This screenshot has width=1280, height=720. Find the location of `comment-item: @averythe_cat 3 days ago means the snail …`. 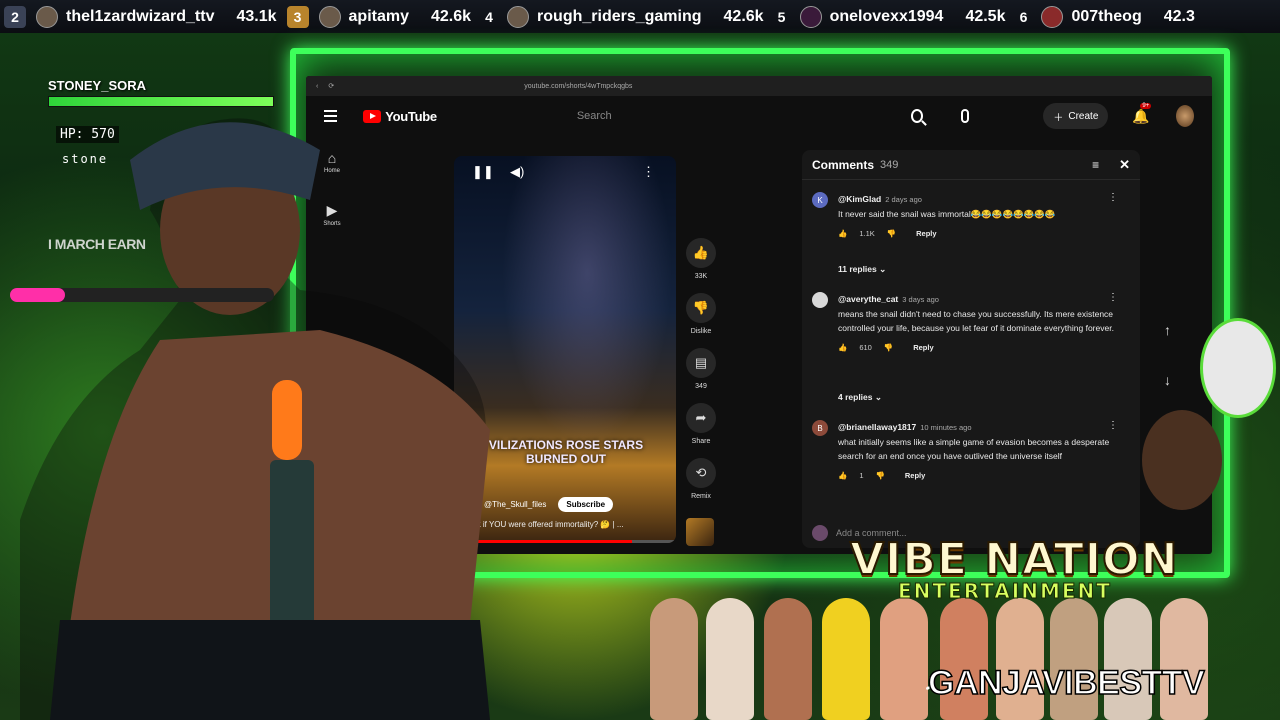

comment-item: @averythe_cat 3 days ago means the snail … is located at coordinates (972, 323).